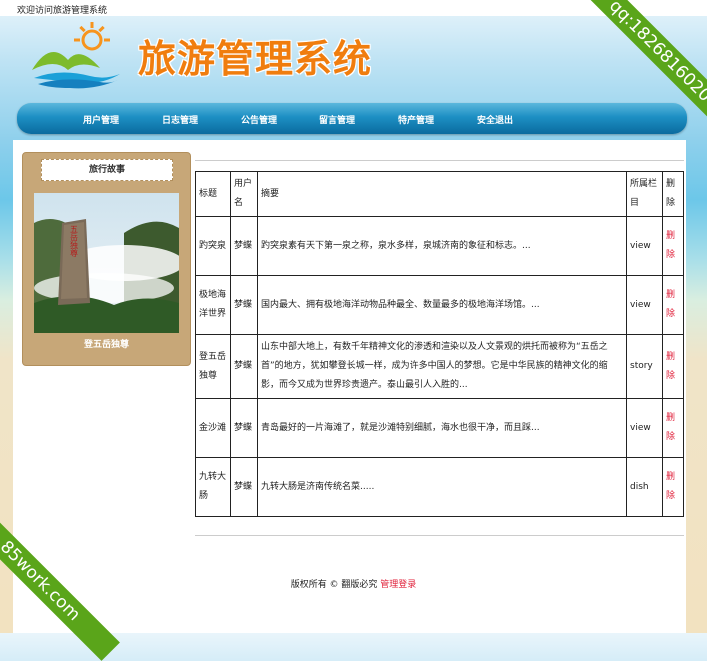  I want to click on row-column: story, so click(644, 366).